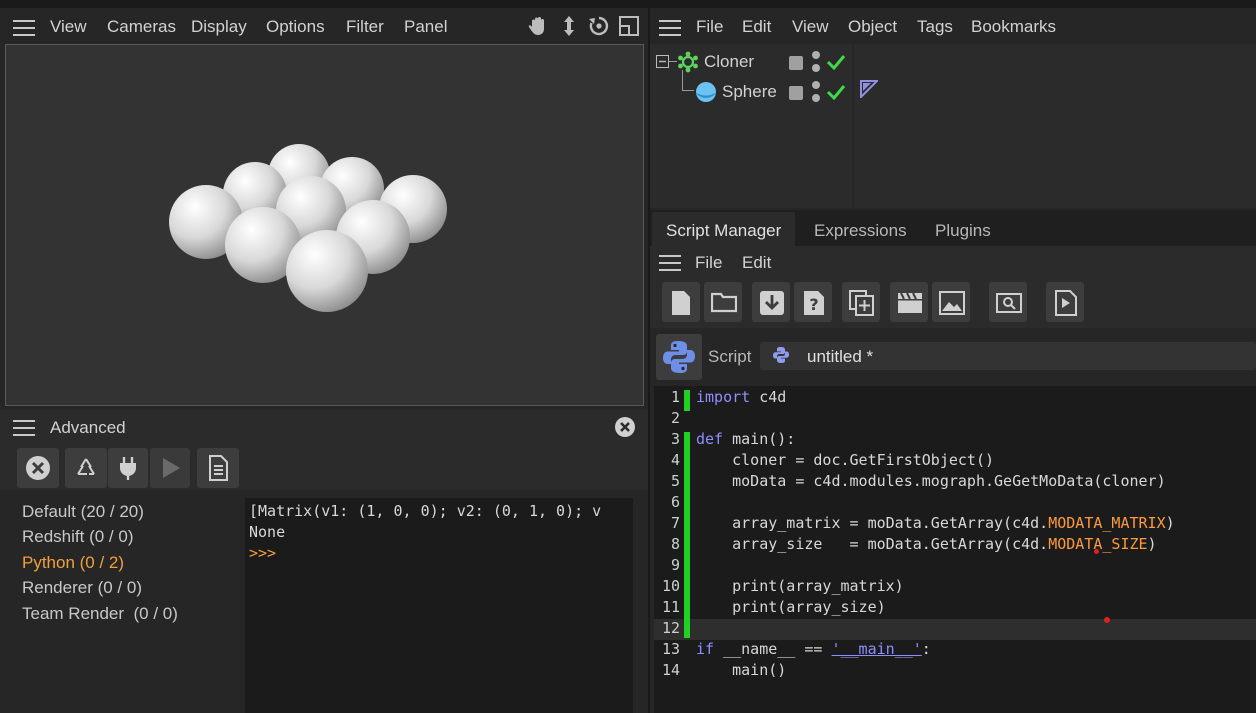  Describe the element at coordinates (86, 468) in the screenshot. I see `recycle-button` at that location.